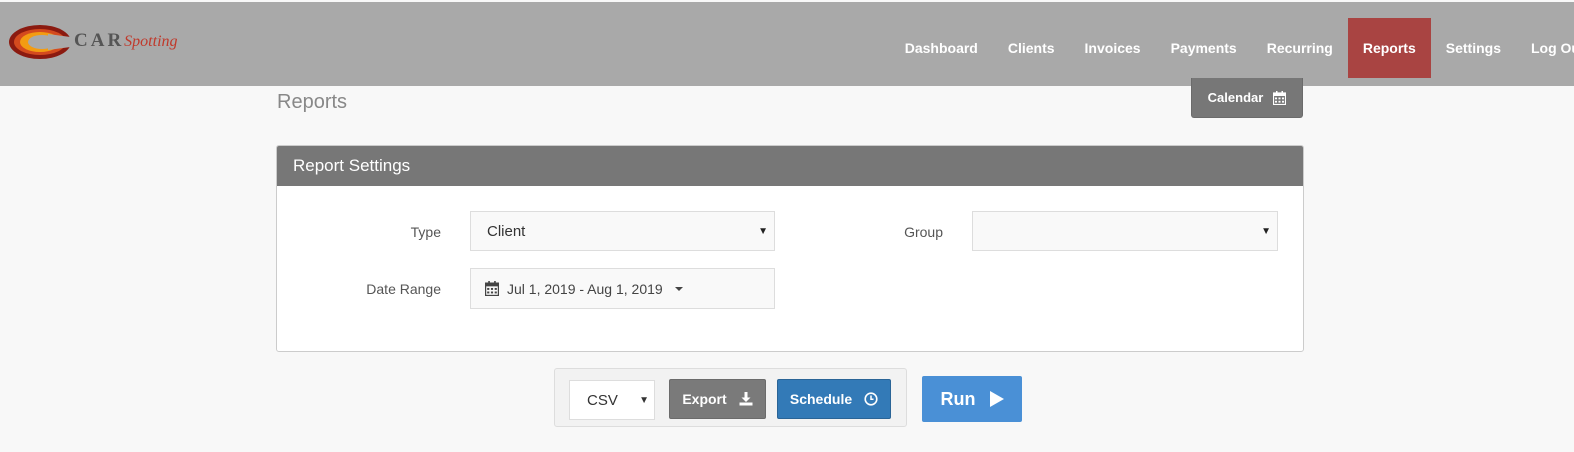 The image size is (1574, 452). Describe the element at coordinates (923, 232) in the screenshot. I see `group-label: Group` at that location.